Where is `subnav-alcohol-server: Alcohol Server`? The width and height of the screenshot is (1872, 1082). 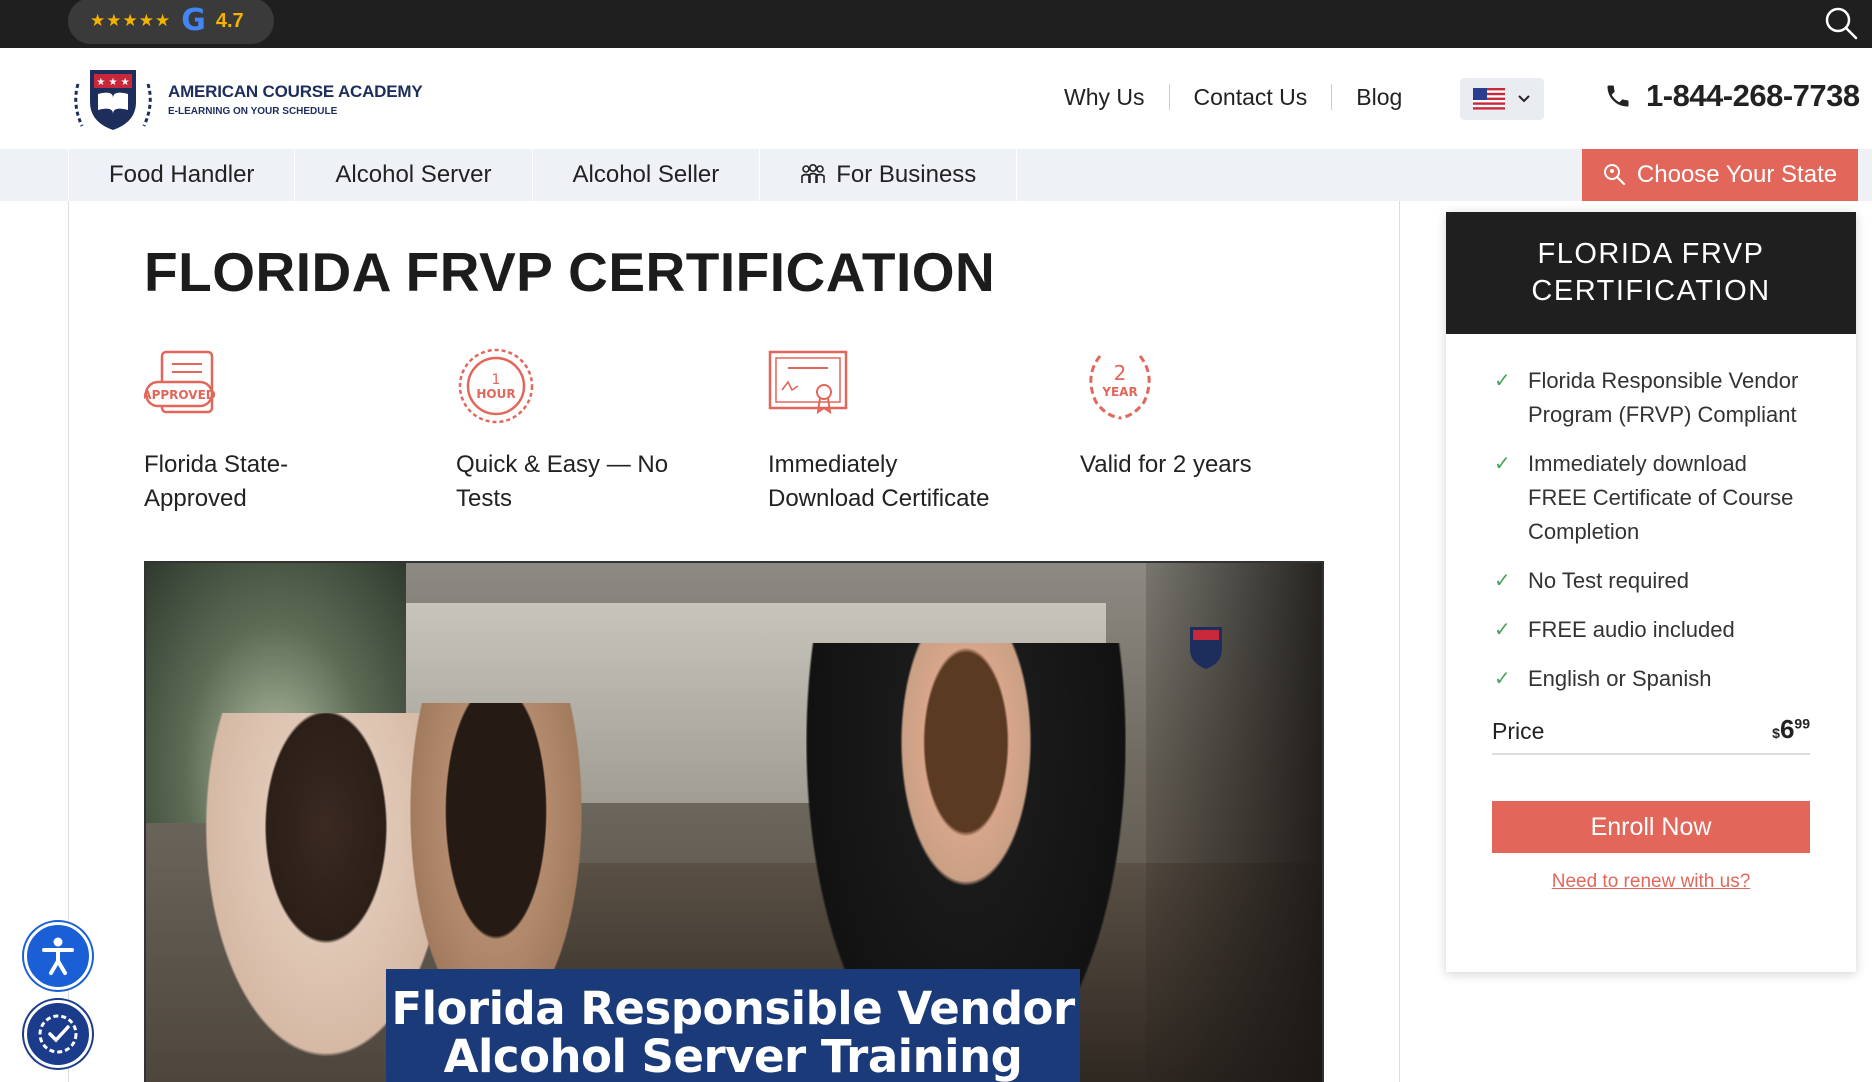 subnav-alcohol-server: Alcohol Server is located at coordinates (414, 175).